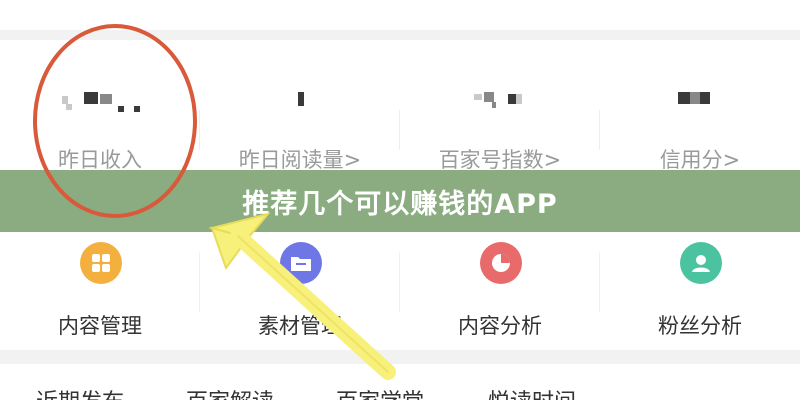 Image resolution: width=800 pixels, height=400 pixels. Describe the element at coordinates (400, 204) in the screenshot. I see `banner-title: 推荐几个可以赚钱的APP` at that location.